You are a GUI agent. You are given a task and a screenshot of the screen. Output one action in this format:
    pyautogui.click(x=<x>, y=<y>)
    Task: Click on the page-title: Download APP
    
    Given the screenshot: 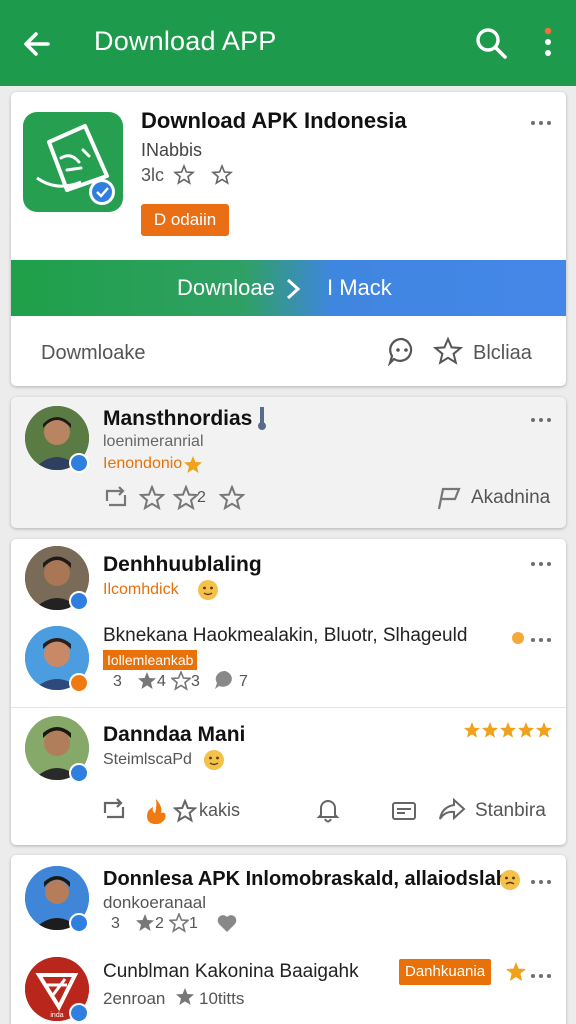 What is the action you would take?
    pyautogui.click(x=185, y=41)
    